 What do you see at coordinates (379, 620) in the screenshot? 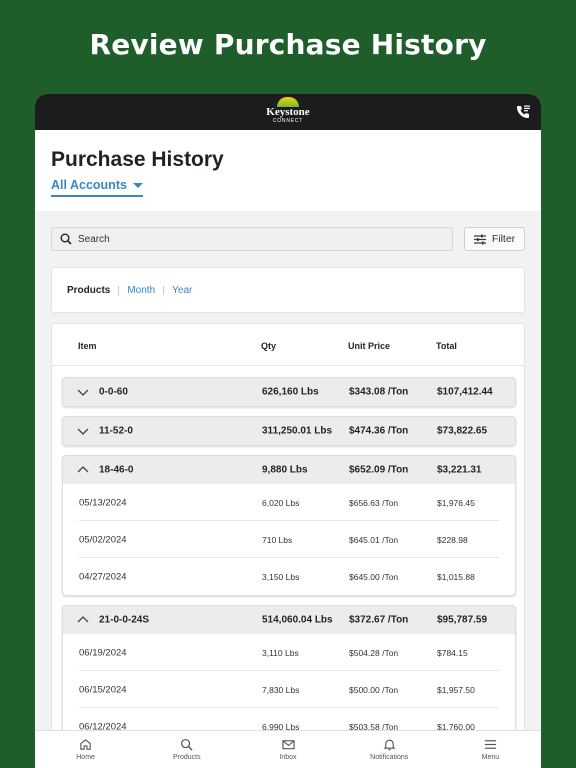
I see `group-price: $372.67 /Ton` at bounding box center [379, 620].